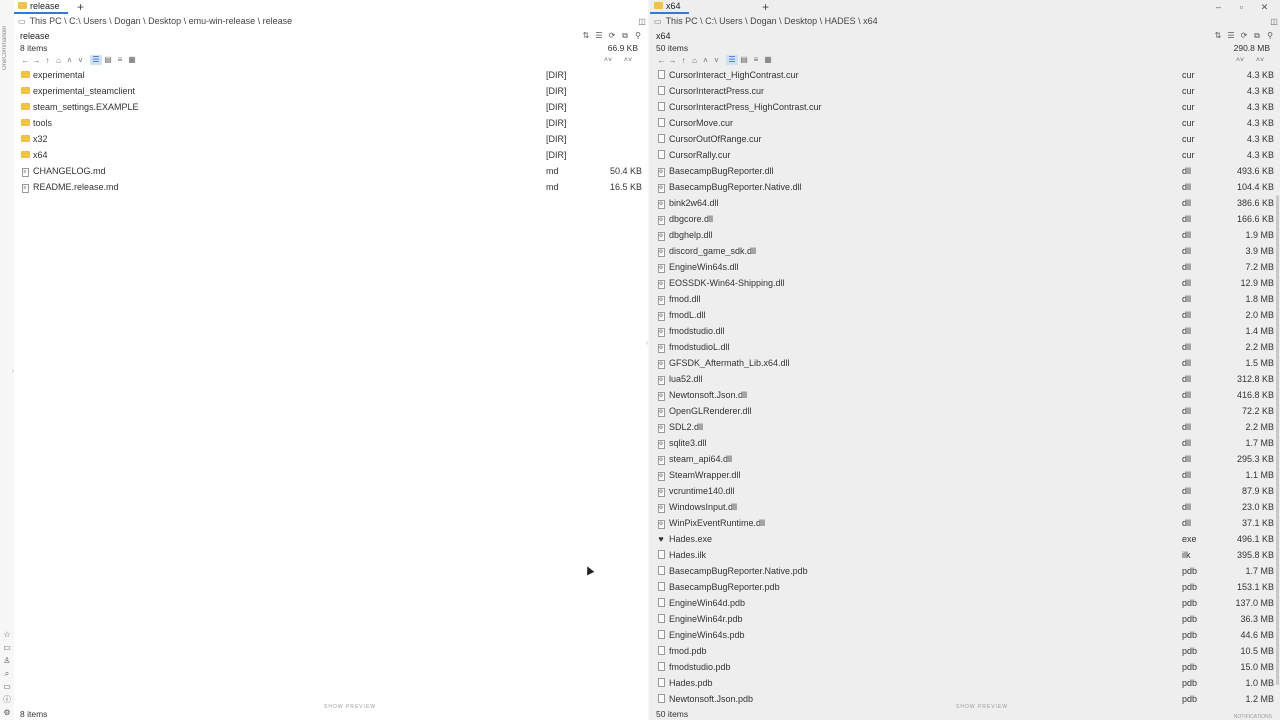 Image resolution: width=1280 pixels, height=720 pixels. What do you see at coordinates (966, 219) in the screenshot?
I see `file-row: ⚙ dbgcore.dll dll 166.6 KB` at bounding box center [966, 219].